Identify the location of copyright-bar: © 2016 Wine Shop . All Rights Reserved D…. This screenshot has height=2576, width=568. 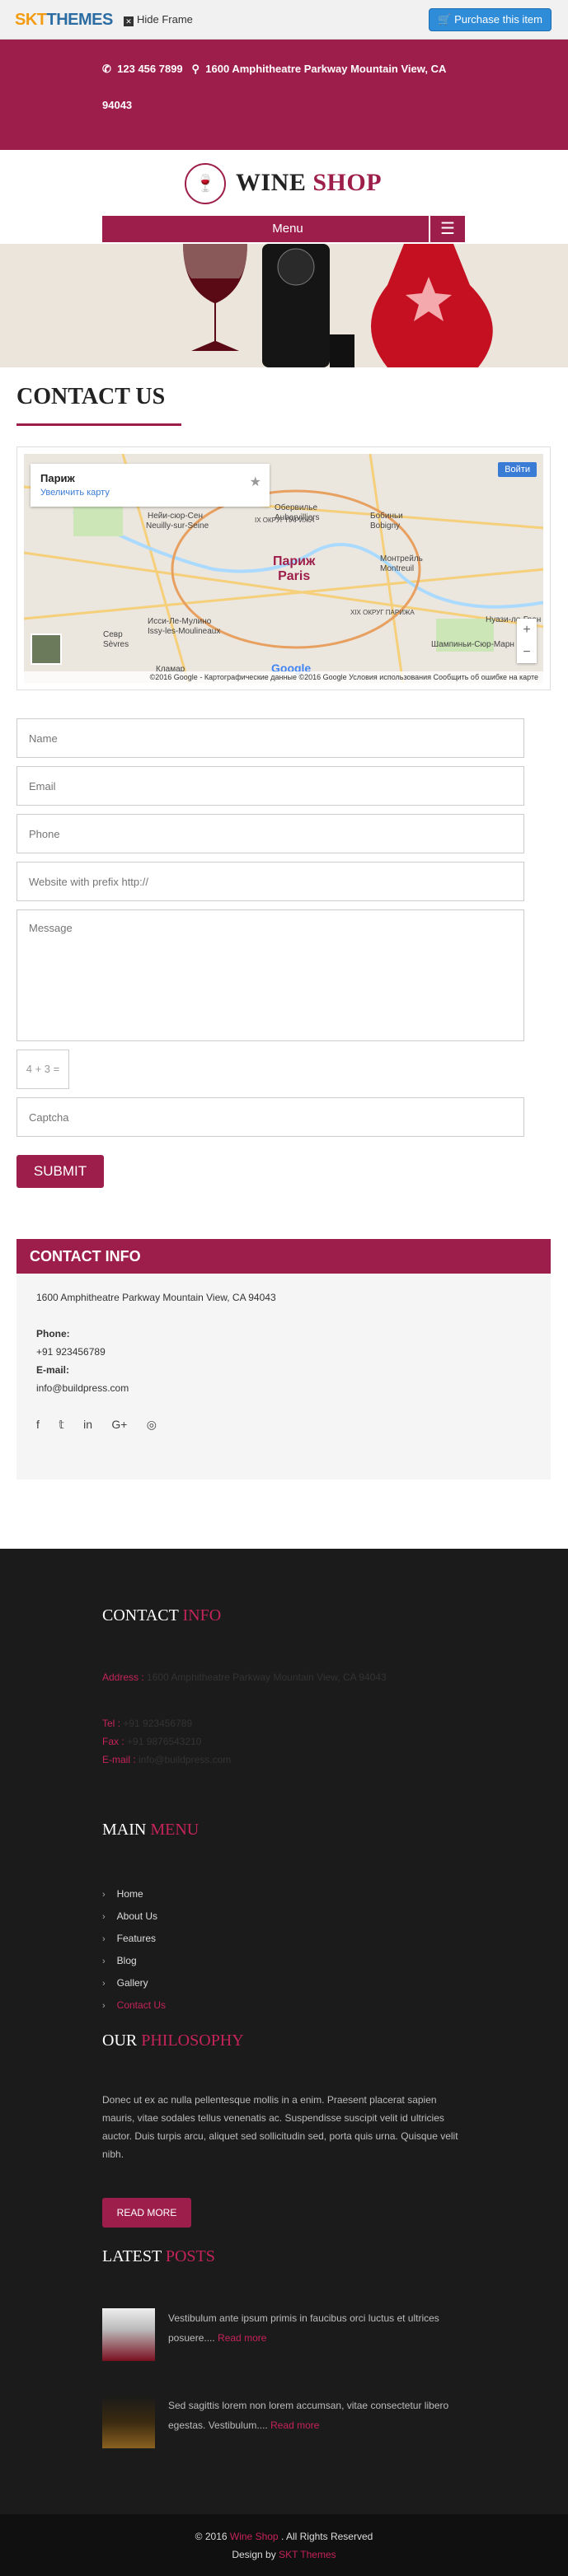
(284, 2545).